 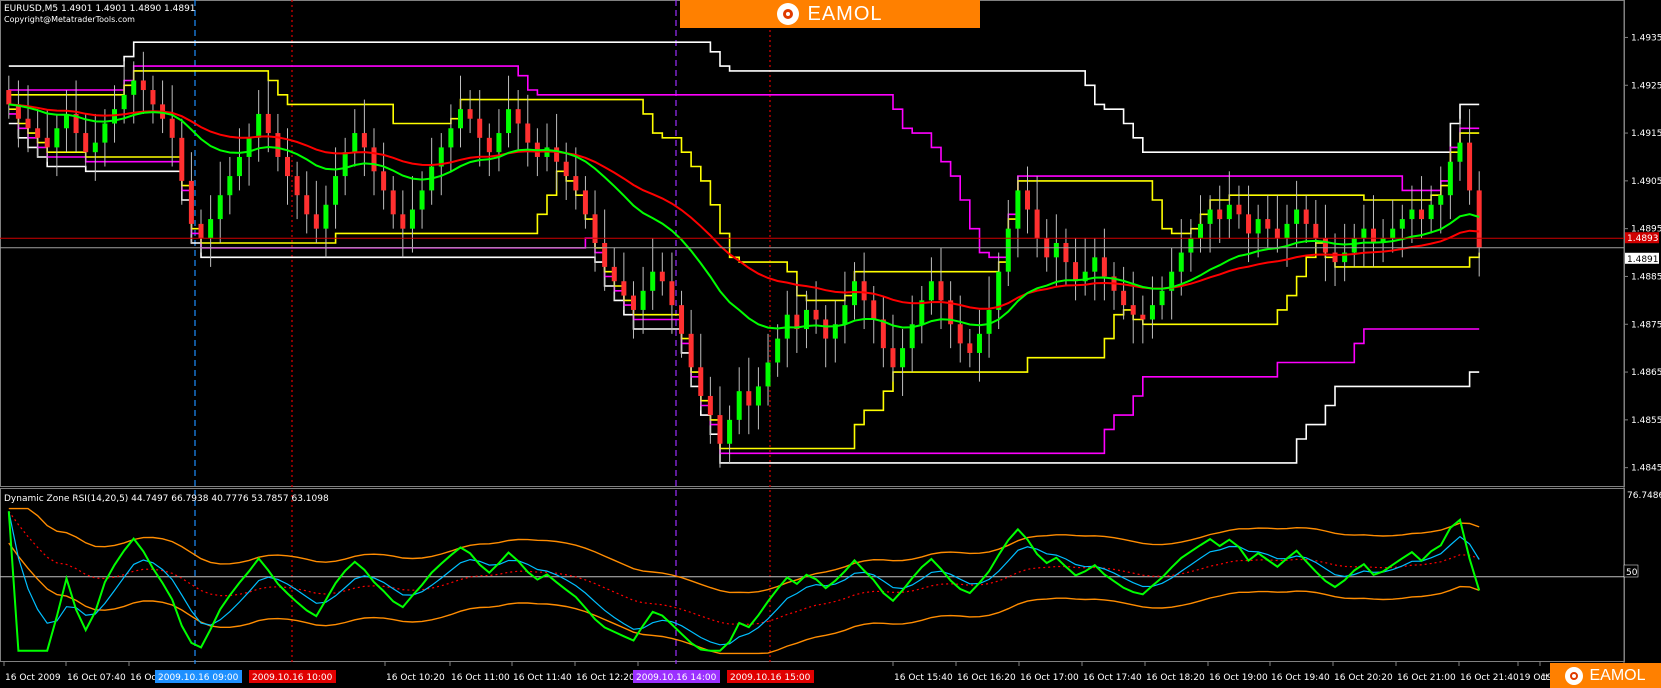 What do you see at coordinates (1646, 230) in the screenshot?
I see `price-tick-label: 1.4895` at bounding box center [1646, 230].